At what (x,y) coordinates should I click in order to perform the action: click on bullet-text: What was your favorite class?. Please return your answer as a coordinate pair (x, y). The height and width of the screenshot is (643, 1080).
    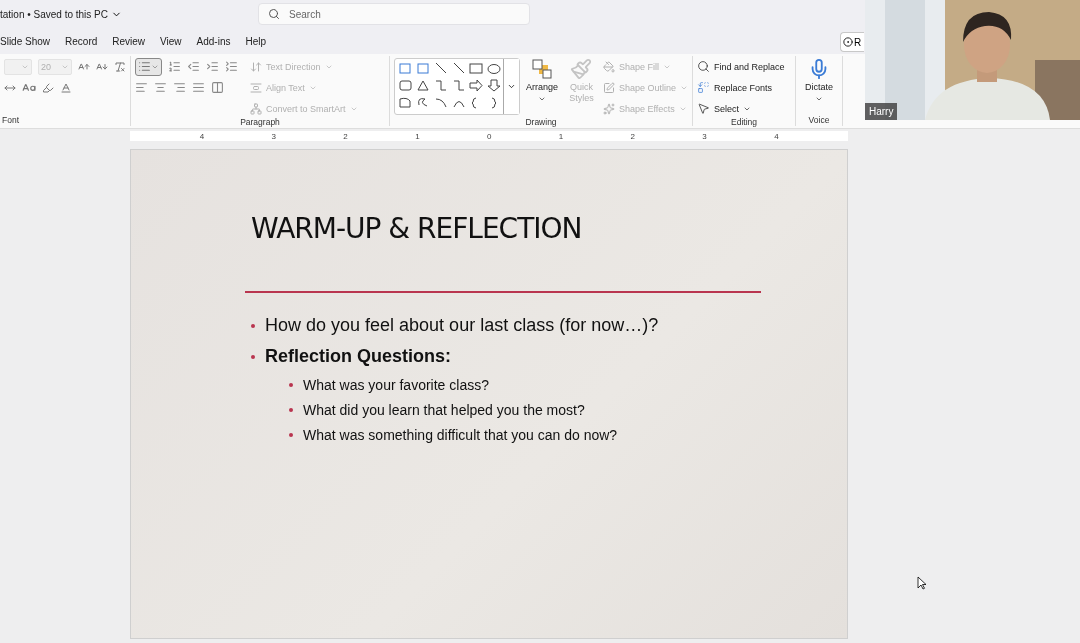
    Looking at the image, I should click on (396, 385).